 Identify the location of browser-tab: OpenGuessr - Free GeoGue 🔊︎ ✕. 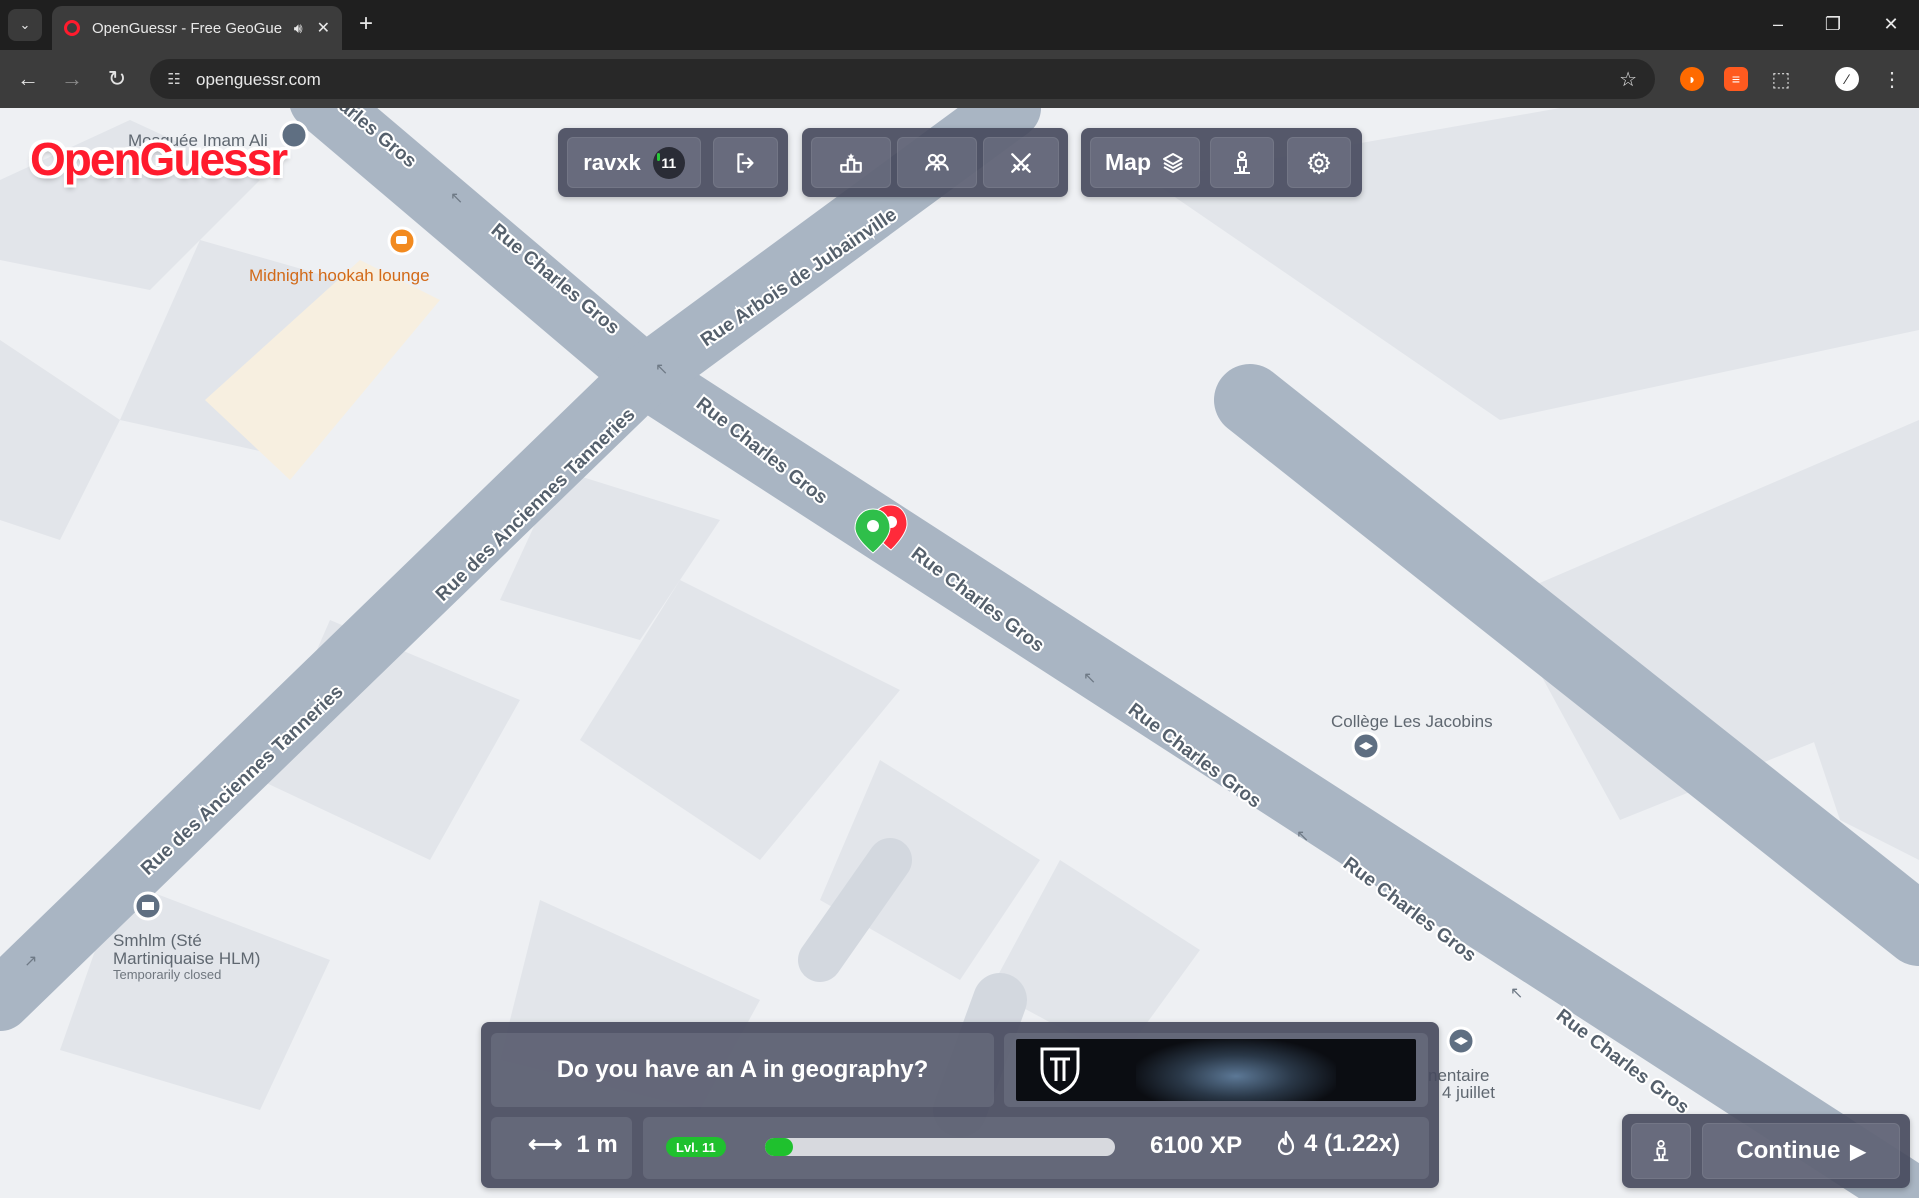
(197, 28).